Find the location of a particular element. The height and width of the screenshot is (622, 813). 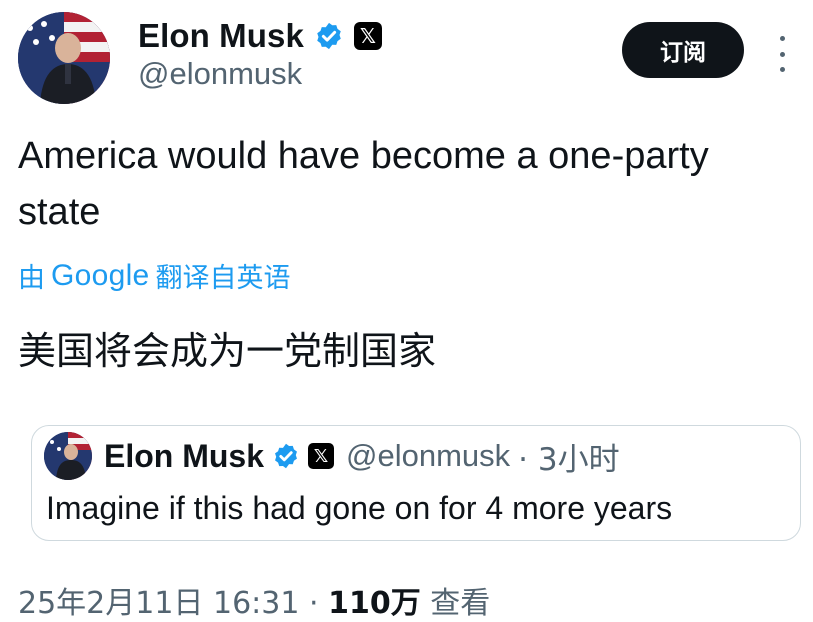

more-options-icon is located at coordinates (782, 54).